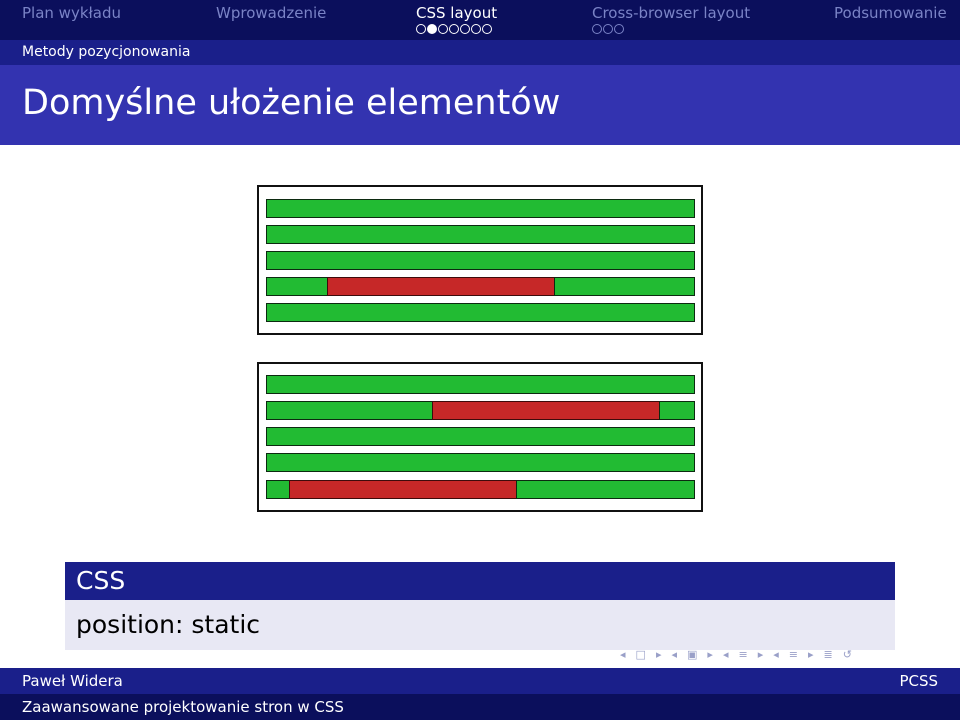  I want to click on footer-title-bar: Zaawansowane projektowanie stron w CSS, so click(480, 707).